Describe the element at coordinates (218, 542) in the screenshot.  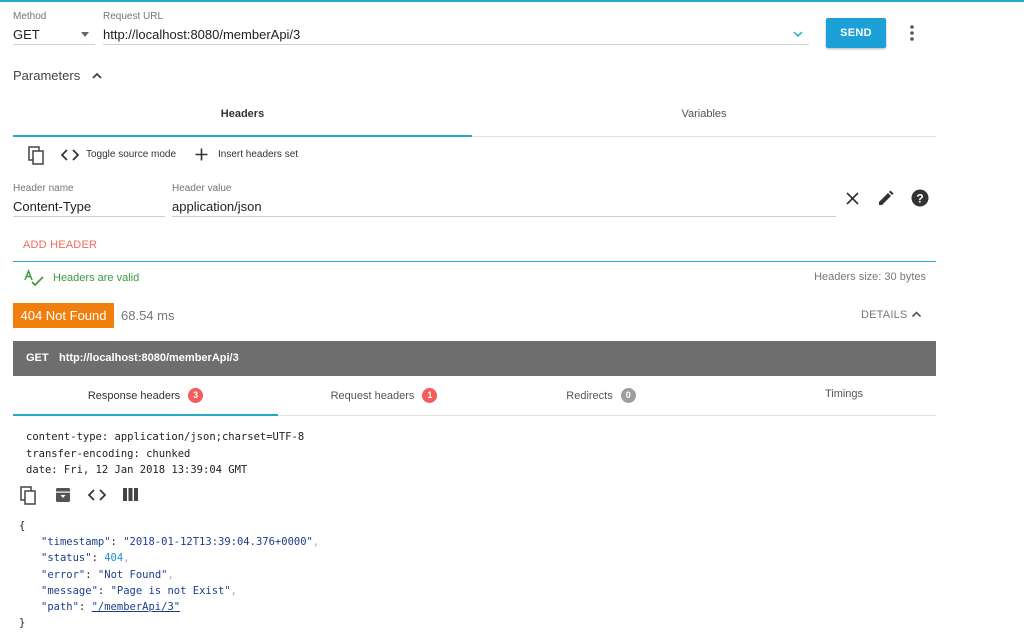
I see `json-value: "2018-01-12T13:39:04.376+0000"` at that location.